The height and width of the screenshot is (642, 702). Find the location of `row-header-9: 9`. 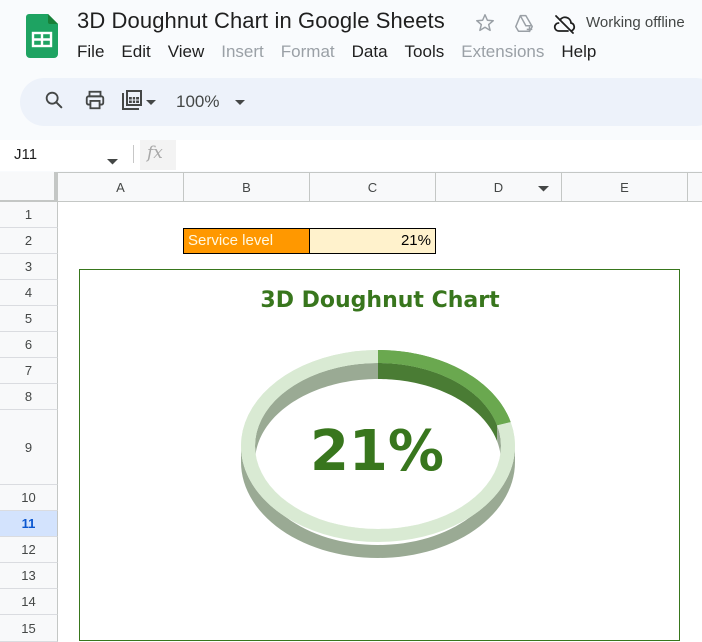

row-header-9: 9 is located at coordinates (29, 447).